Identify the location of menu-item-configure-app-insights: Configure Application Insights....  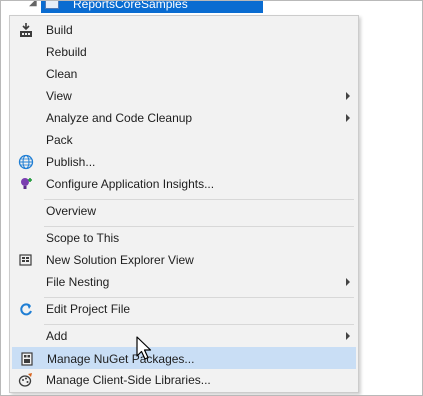
(184, 184).